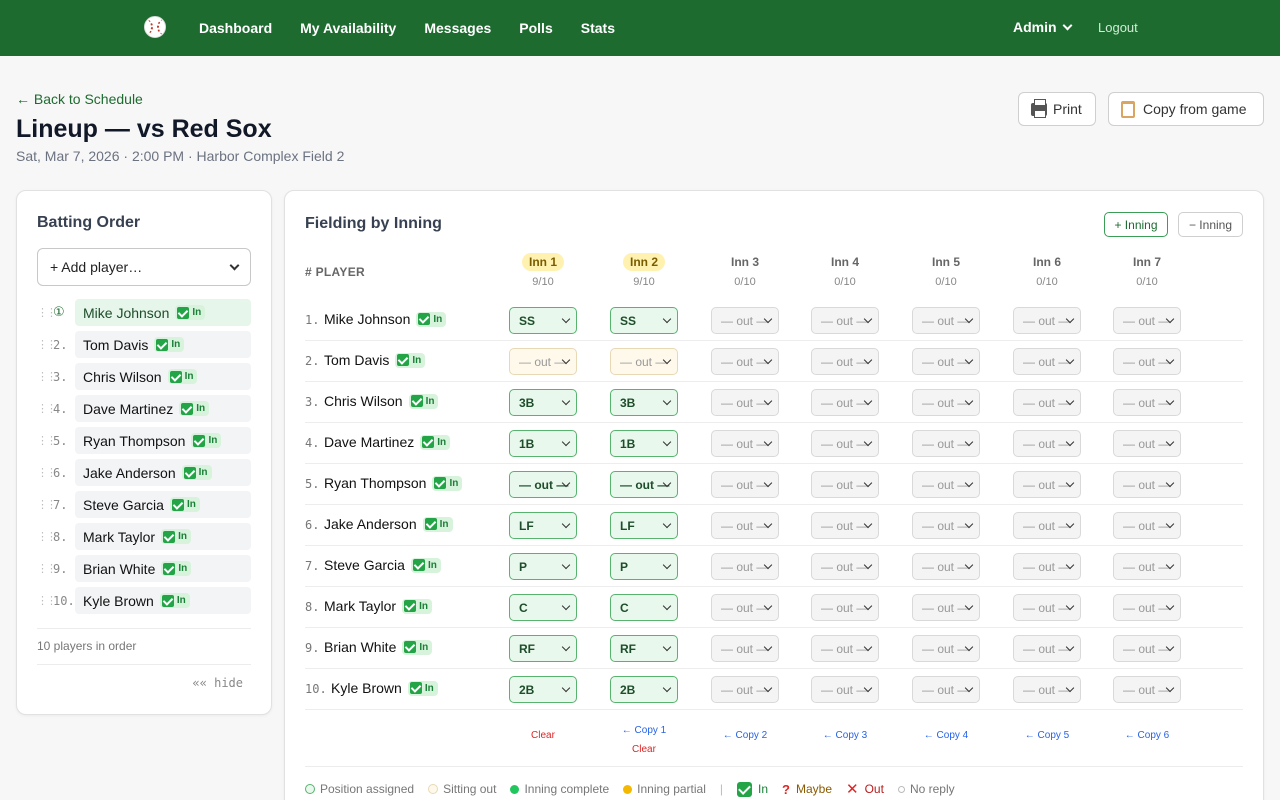 The image size is (1280, 800). What do you see at coordinates (163, 408) in the screenshot?
I see `player-pill: Dave Martinez In` at bounding box center [163, 408].